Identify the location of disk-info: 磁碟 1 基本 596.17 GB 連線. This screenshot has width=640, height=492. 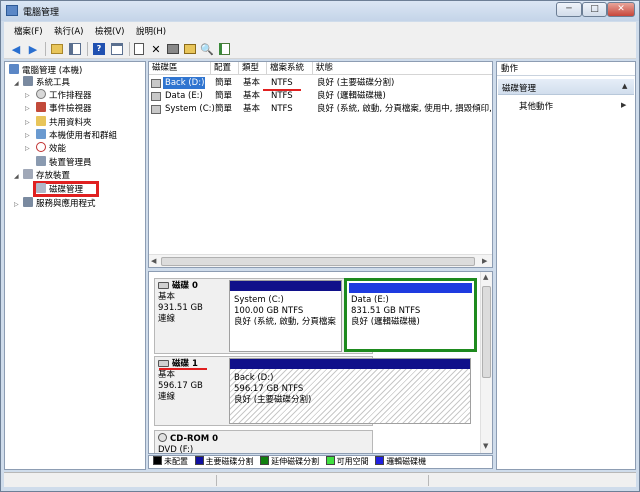
(180, 381).